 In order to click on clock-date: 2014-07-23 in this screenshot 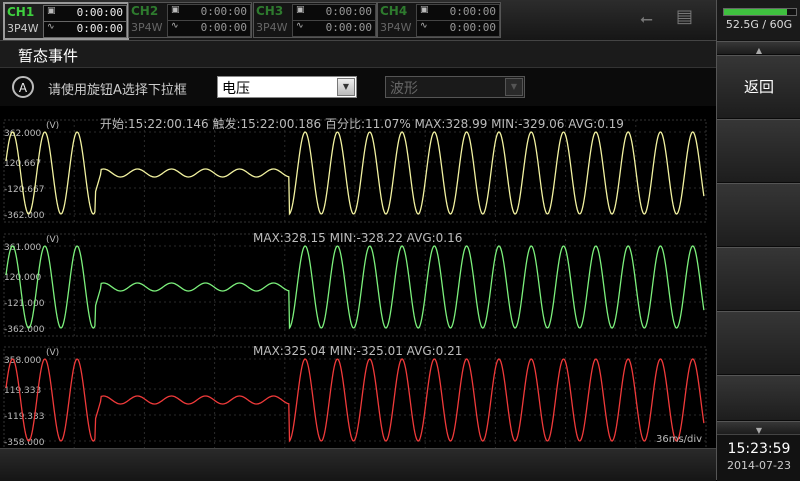, I will do `click(759, 465)`.